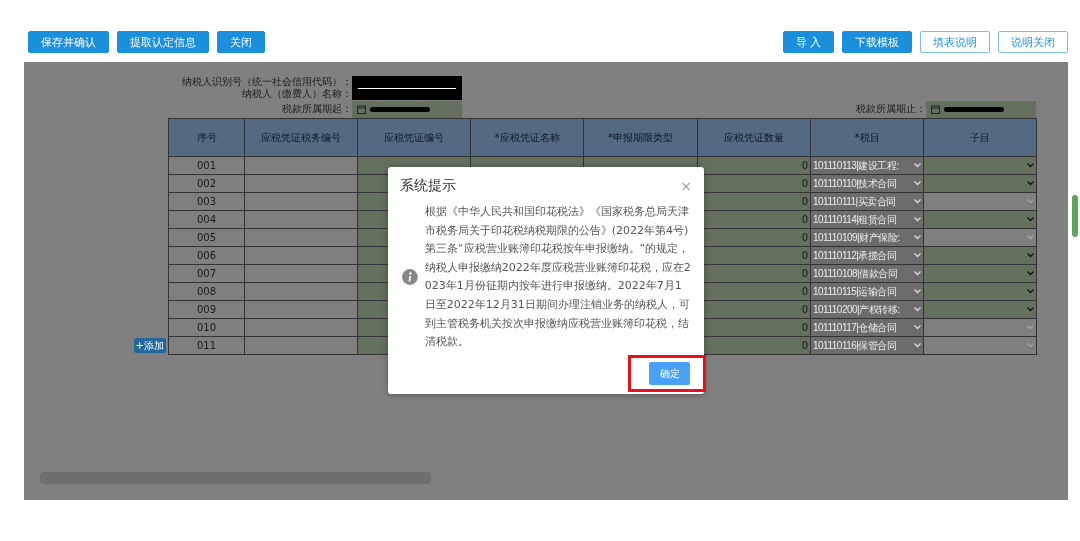 The height and width of the screenshot is (541, 1080). Describe the element at coordinates (207, 166) in the screenshot. I see `table-cell: 001` at that location.